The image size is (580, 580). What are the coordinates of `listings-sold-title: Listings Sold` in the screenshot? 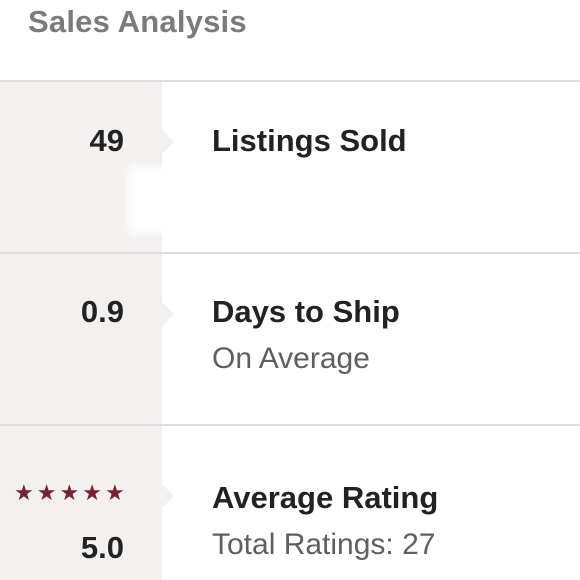 It's located at (309, 140).